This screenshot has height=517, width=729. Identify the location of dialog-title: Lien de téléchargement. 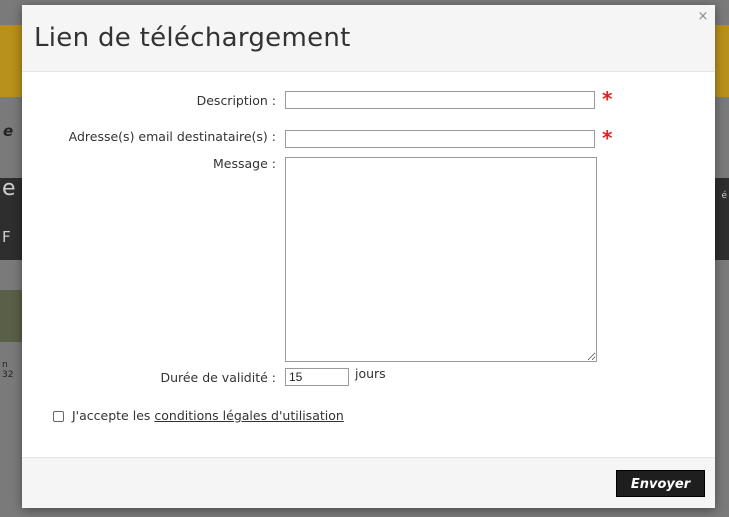
(192, 38).